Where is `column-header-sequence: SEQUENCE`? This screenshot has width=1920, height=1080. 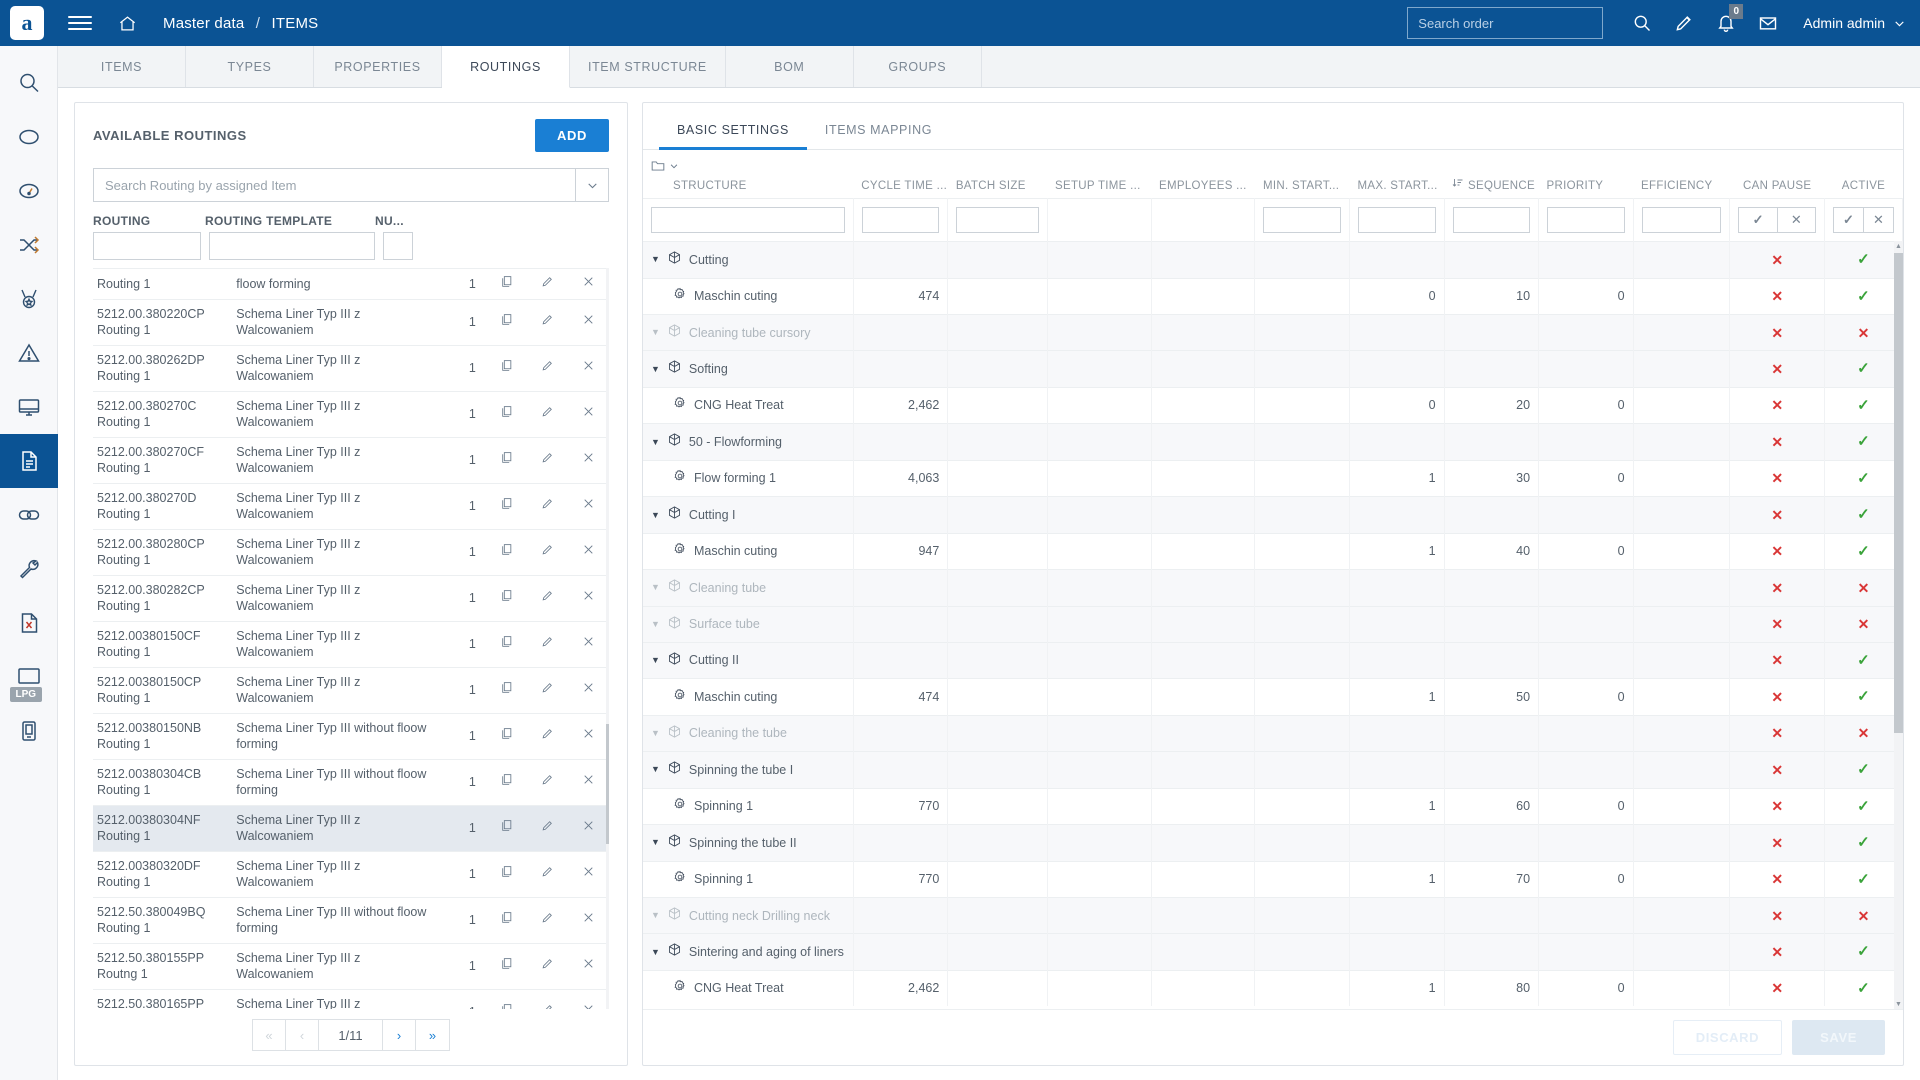
column-header-sequence: SEQUENCE is located at coordinates (1491, 174).